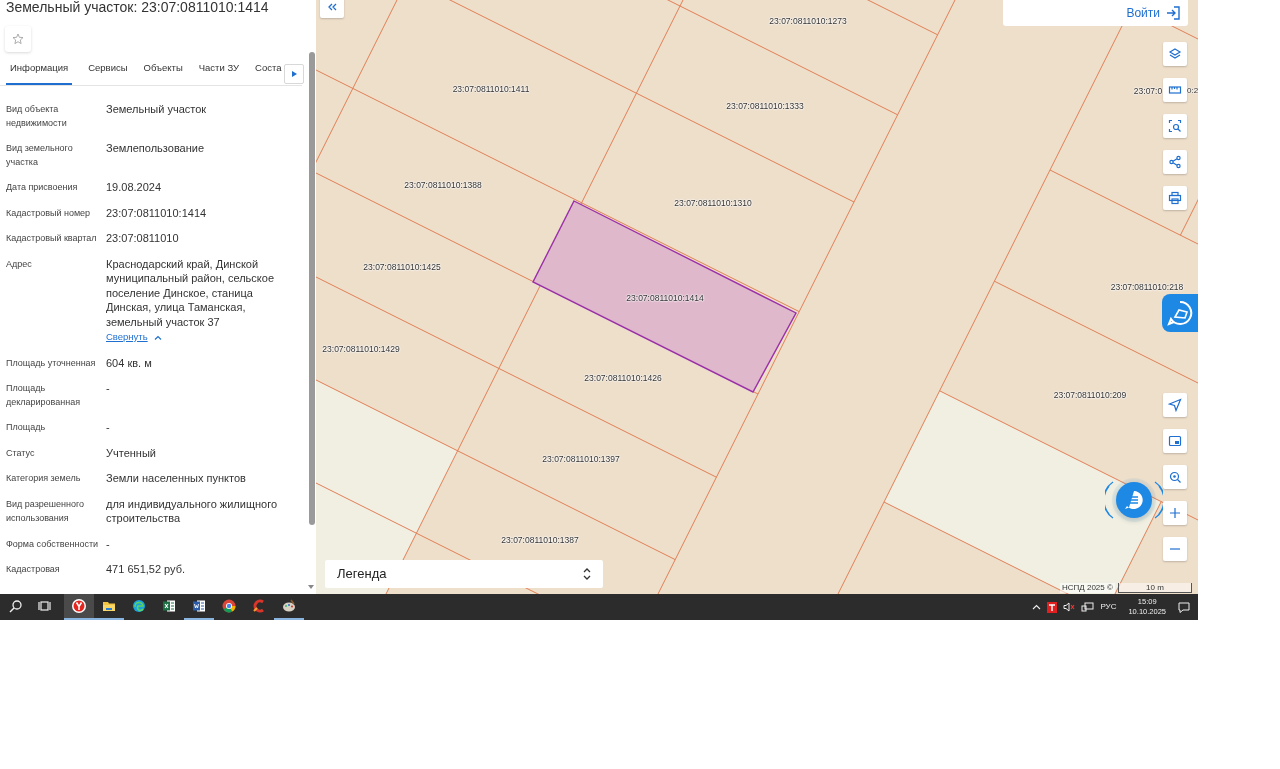  I want to click on field-label: Адрес, so click(19, 264).